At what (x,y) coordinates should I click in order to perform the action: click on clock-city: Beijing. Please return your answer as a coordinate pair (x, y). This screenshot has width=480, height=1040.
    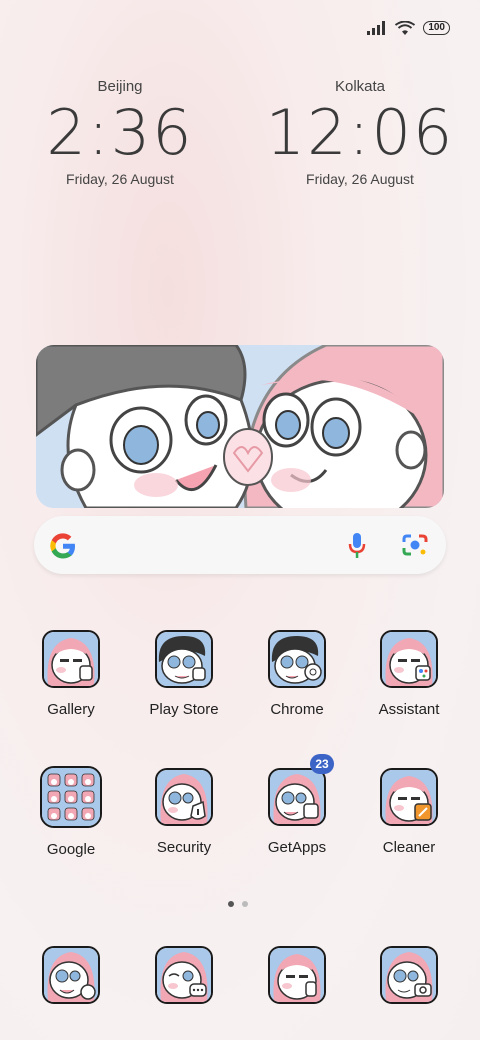
    Looking at the image, I should click on (120, 86).